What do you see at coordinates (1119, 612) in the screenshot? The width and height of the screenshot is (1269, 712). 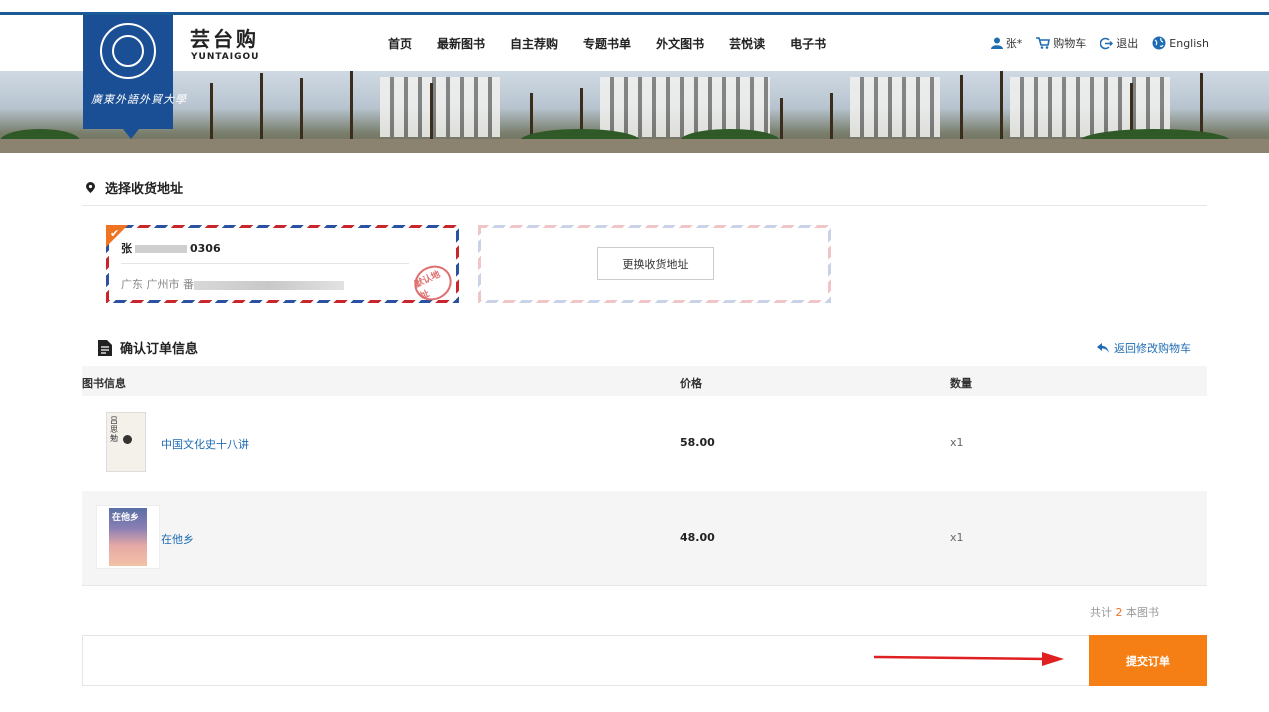 I see `book-count: 2` at bounding box center [1119, 612].